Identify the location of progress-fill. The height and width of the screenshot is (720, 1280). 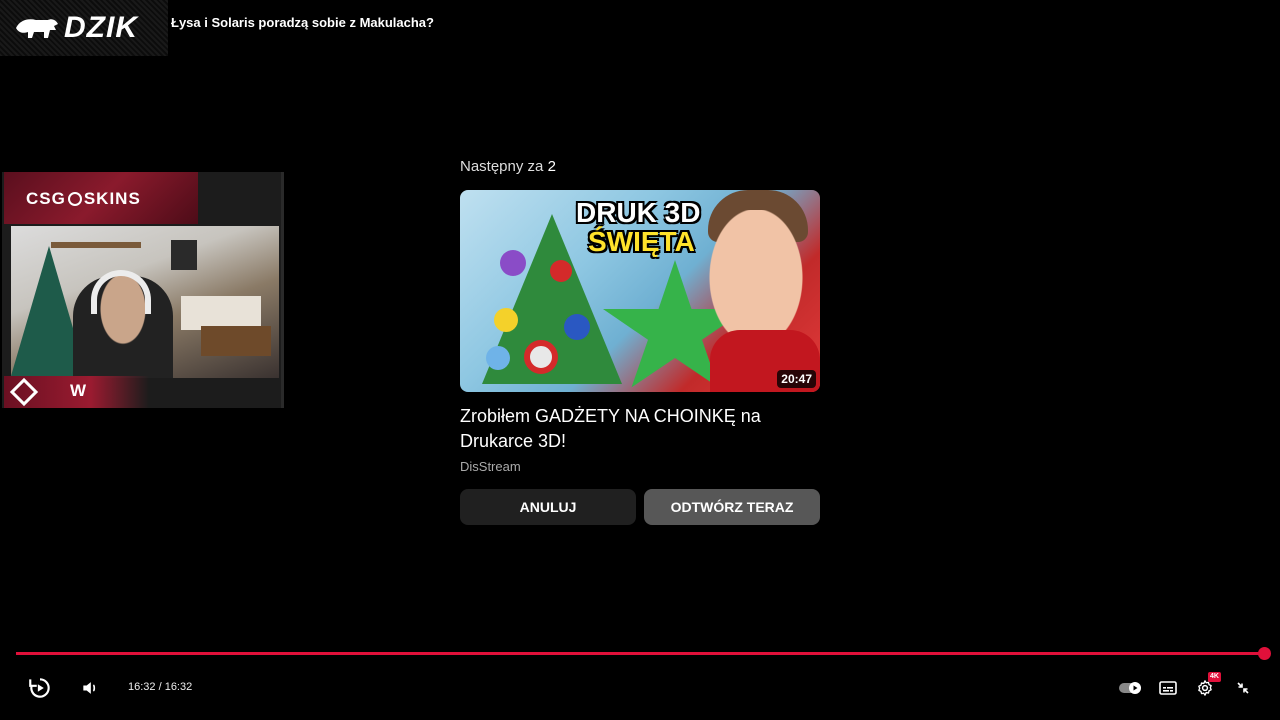
(640, 653).